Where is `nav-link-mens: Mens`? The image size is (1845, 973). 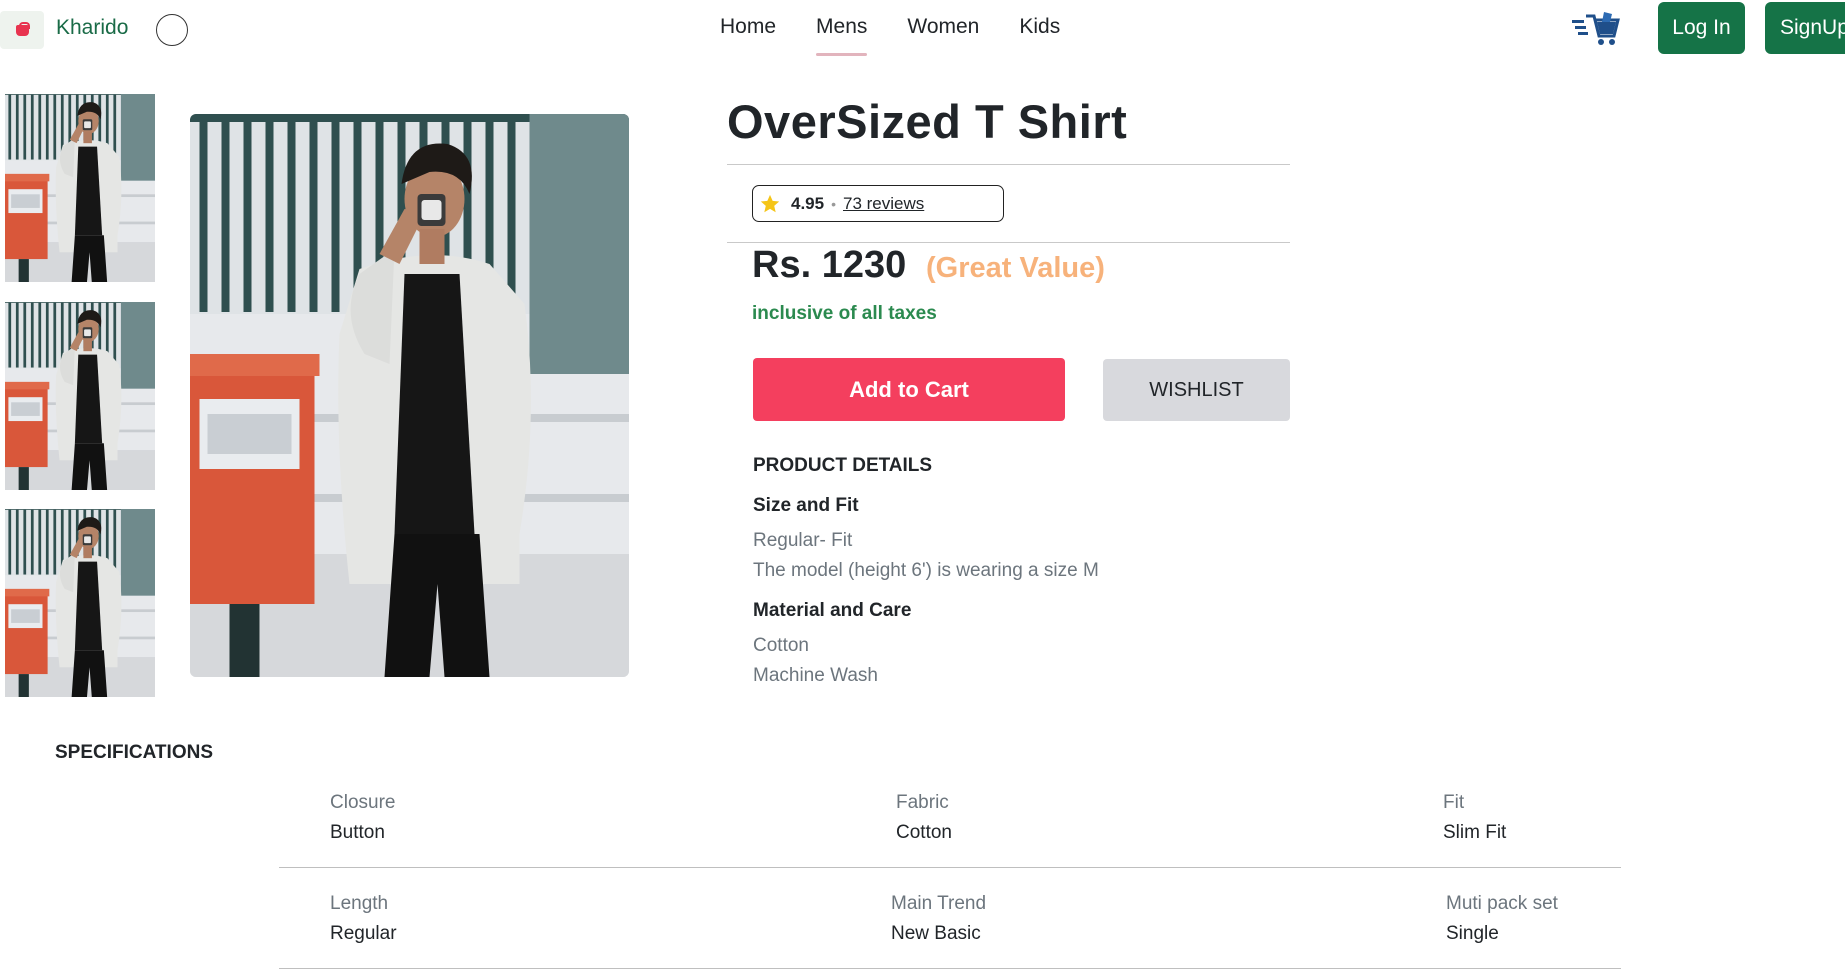 nav-link-mens: Mens is located at coordinates (841, 35).